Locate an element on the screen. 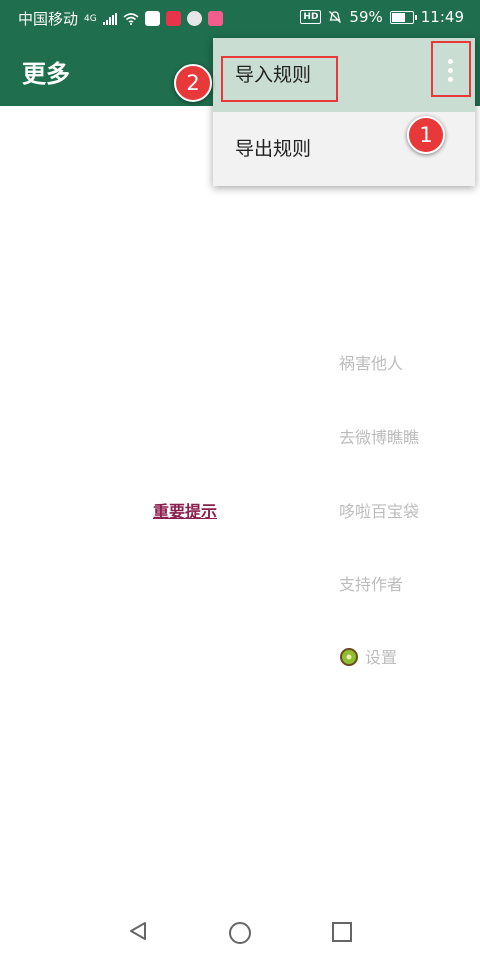  hd-icon: HD is located at coordinates (311, 17).